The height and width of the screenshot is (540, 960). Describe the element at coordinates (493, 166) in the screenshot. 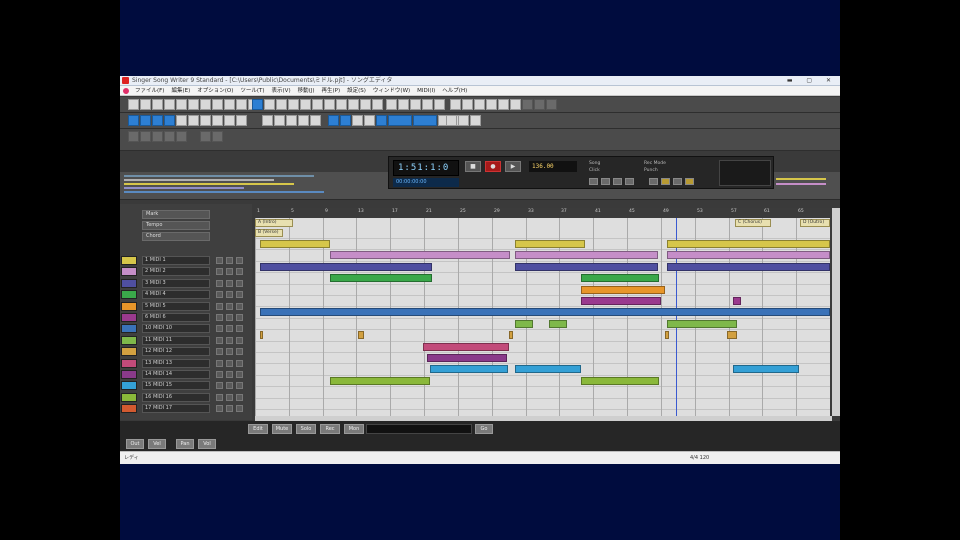

I see `record-button: ●` at that location.